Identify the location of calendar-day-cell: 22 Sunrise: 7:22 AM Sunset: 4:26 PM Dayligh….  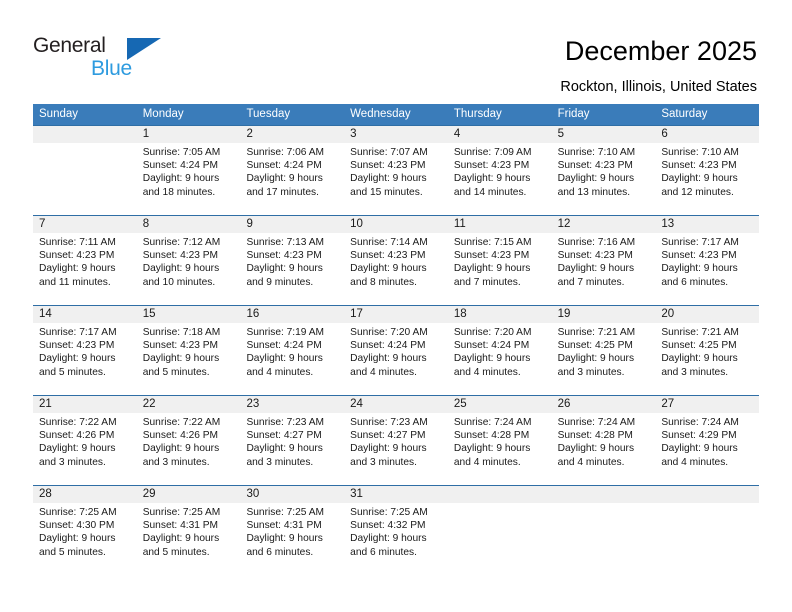
(189, 440).